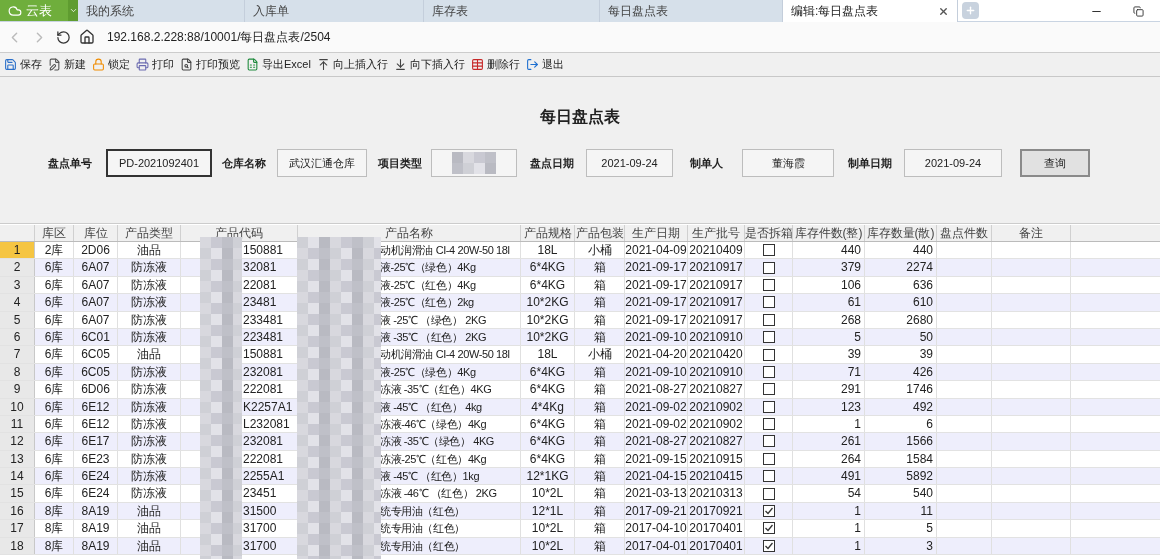 This screenshot has height=560, width=1160. What do you see at coordinates (429, 64) in the screenshot?
I see `toolbar-button: 向下插入行` at bounding box center [429, 64].